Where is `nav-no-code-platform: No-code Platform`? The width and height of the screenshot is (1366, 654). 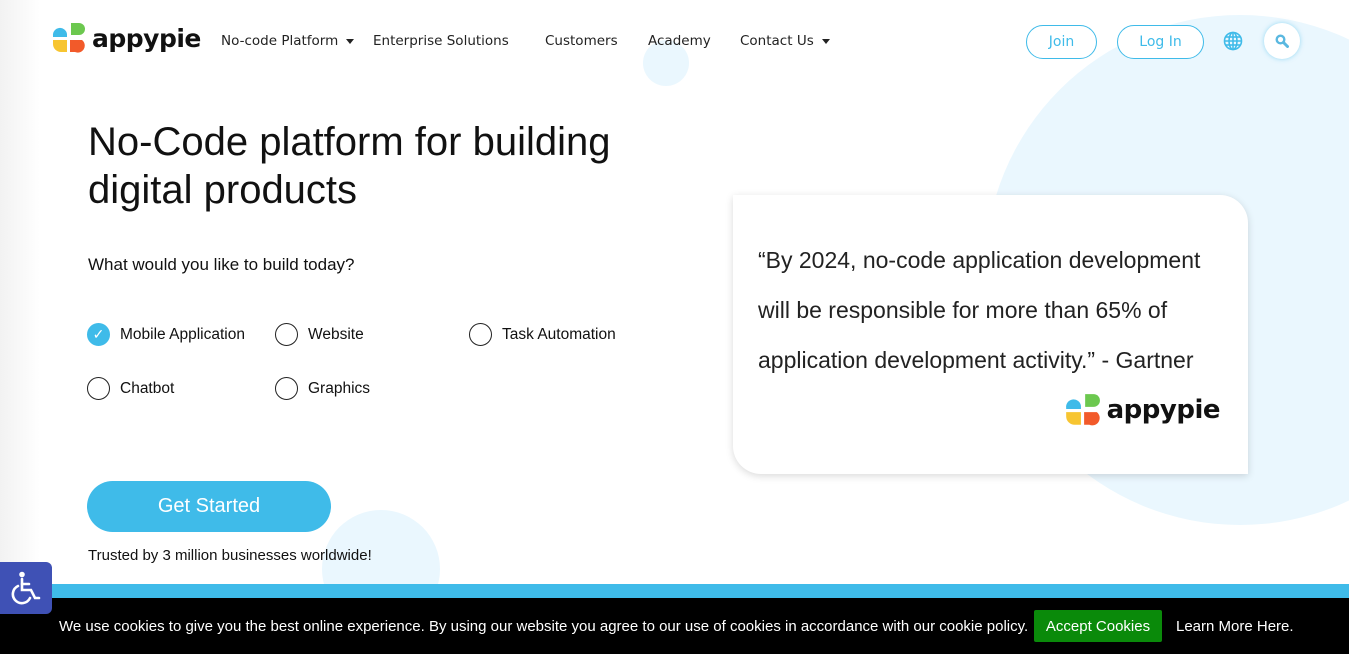 nav-no-code-platform: No-code Platform is located at coordinates (288, 41).